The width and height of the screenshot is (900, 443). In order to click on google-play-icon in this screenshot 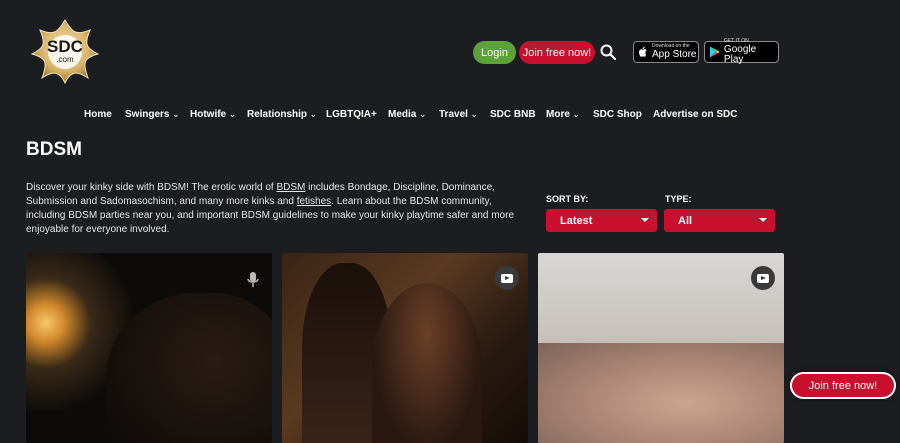, I will do `click(714, 52)`.